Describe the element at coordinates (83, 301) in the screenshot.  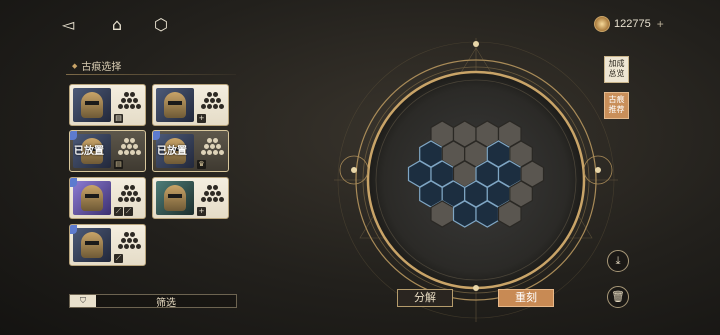
I see `filter-icon: ⛉` at that location.